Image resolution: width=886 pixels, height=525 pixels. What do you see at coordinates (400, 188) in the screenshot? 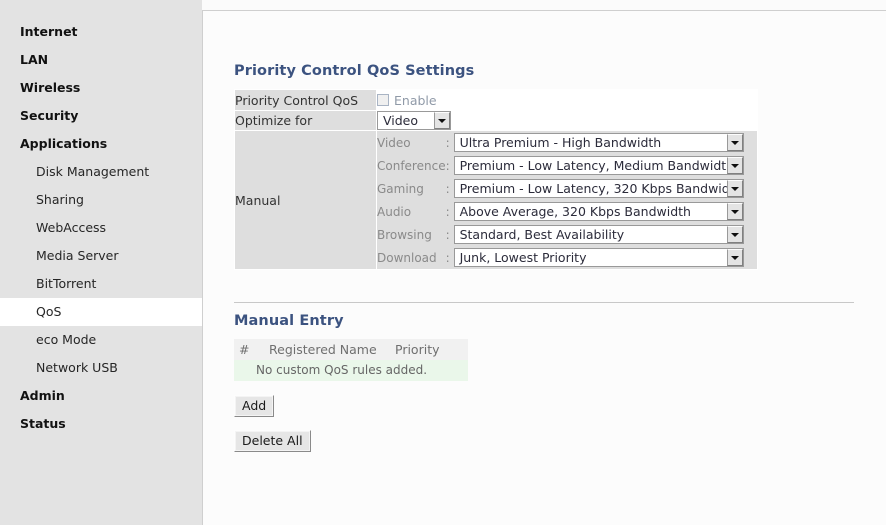
I see `manual-priority-label: Gaming` at bounding box center [400, 188].